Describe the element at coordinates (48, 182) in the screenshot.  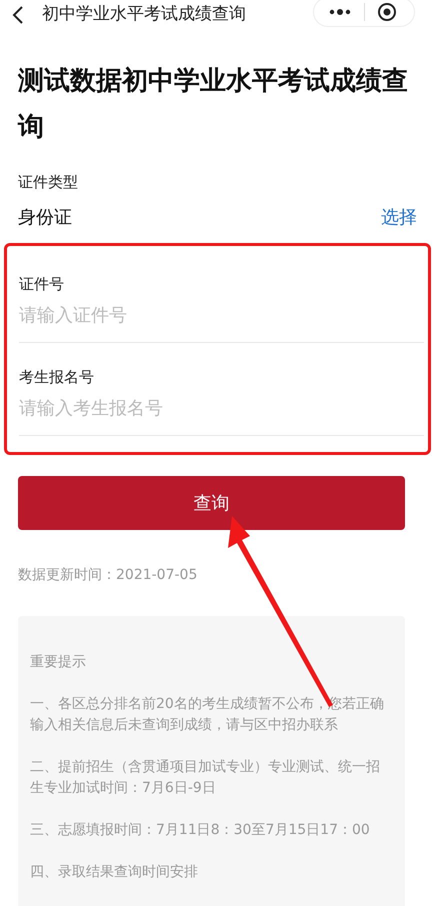
I see `field-label: 证件类型` at that location.